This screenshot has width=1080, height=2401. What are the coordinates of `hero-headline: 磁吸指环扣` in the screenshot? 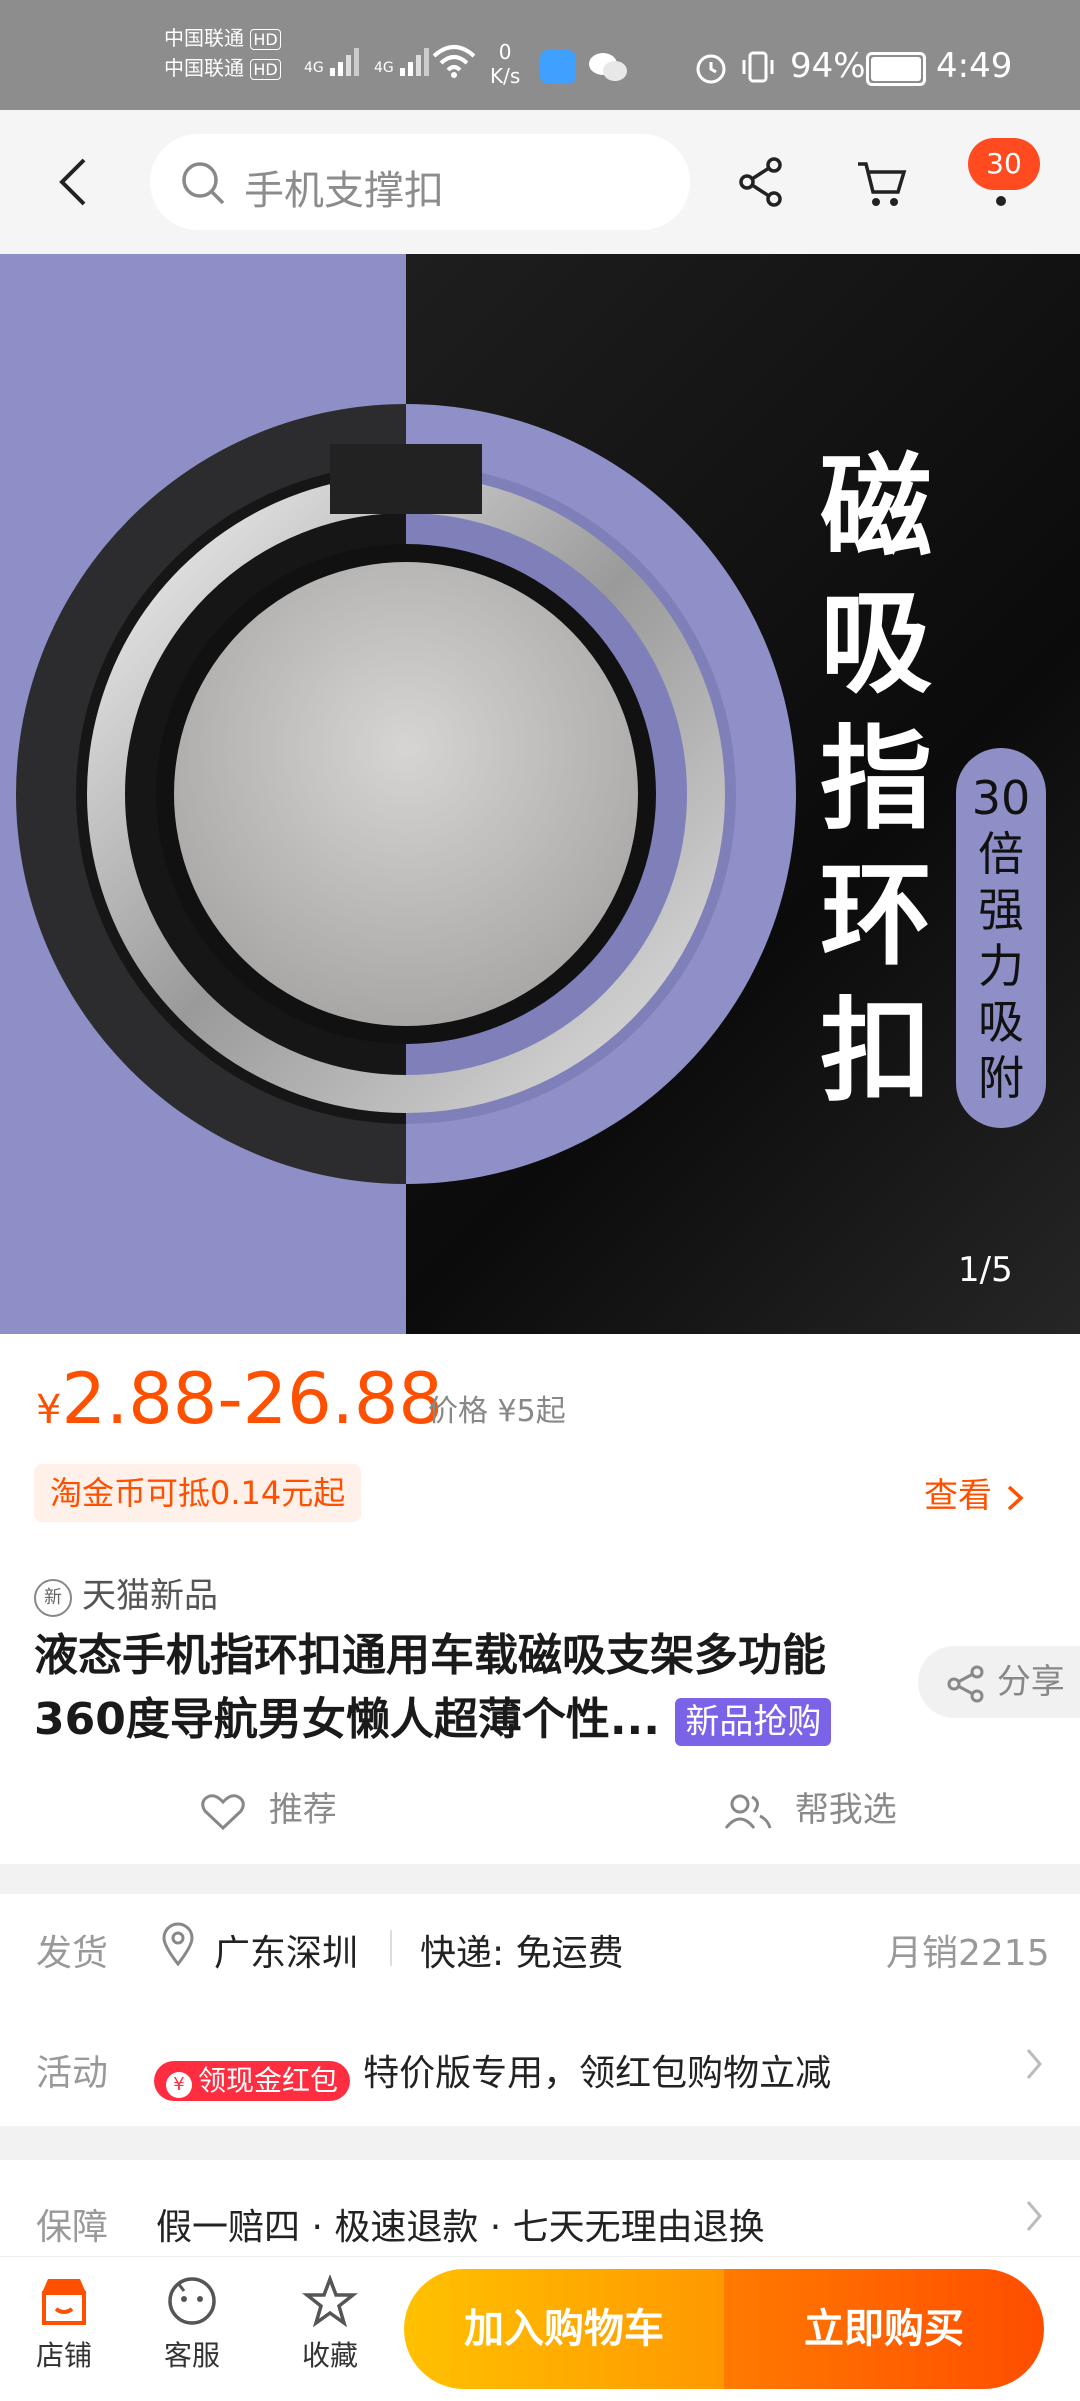 It's located at (876, 780).